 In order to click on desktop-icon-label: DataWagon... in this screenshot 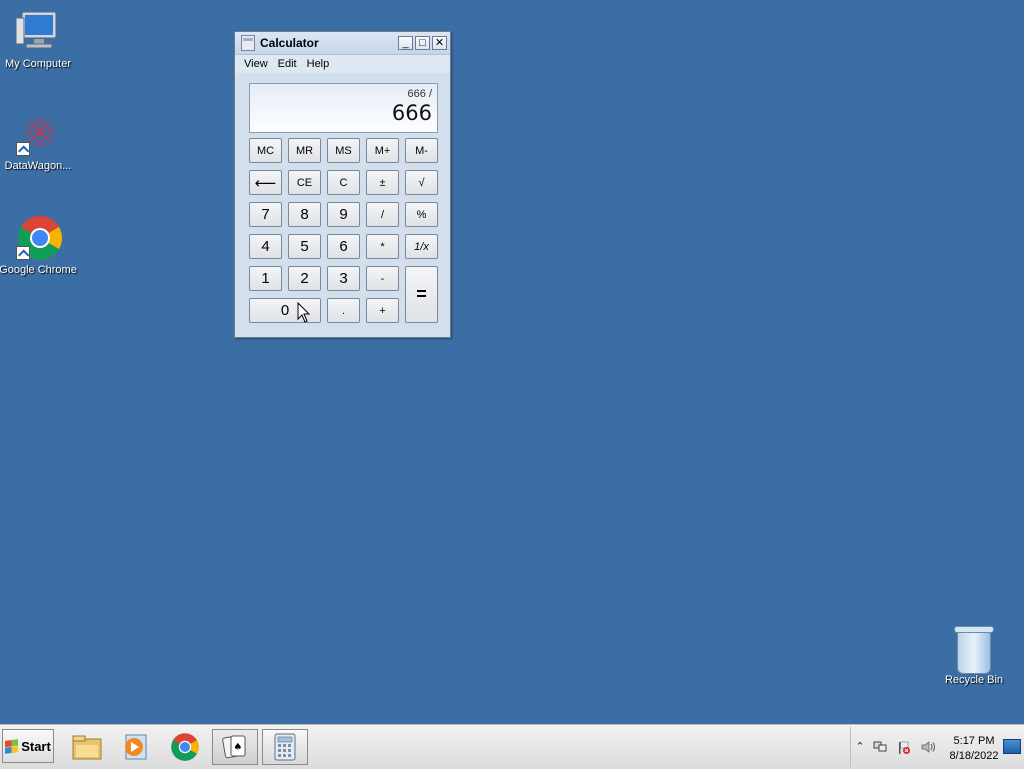, I will do `click(38, 166)`.